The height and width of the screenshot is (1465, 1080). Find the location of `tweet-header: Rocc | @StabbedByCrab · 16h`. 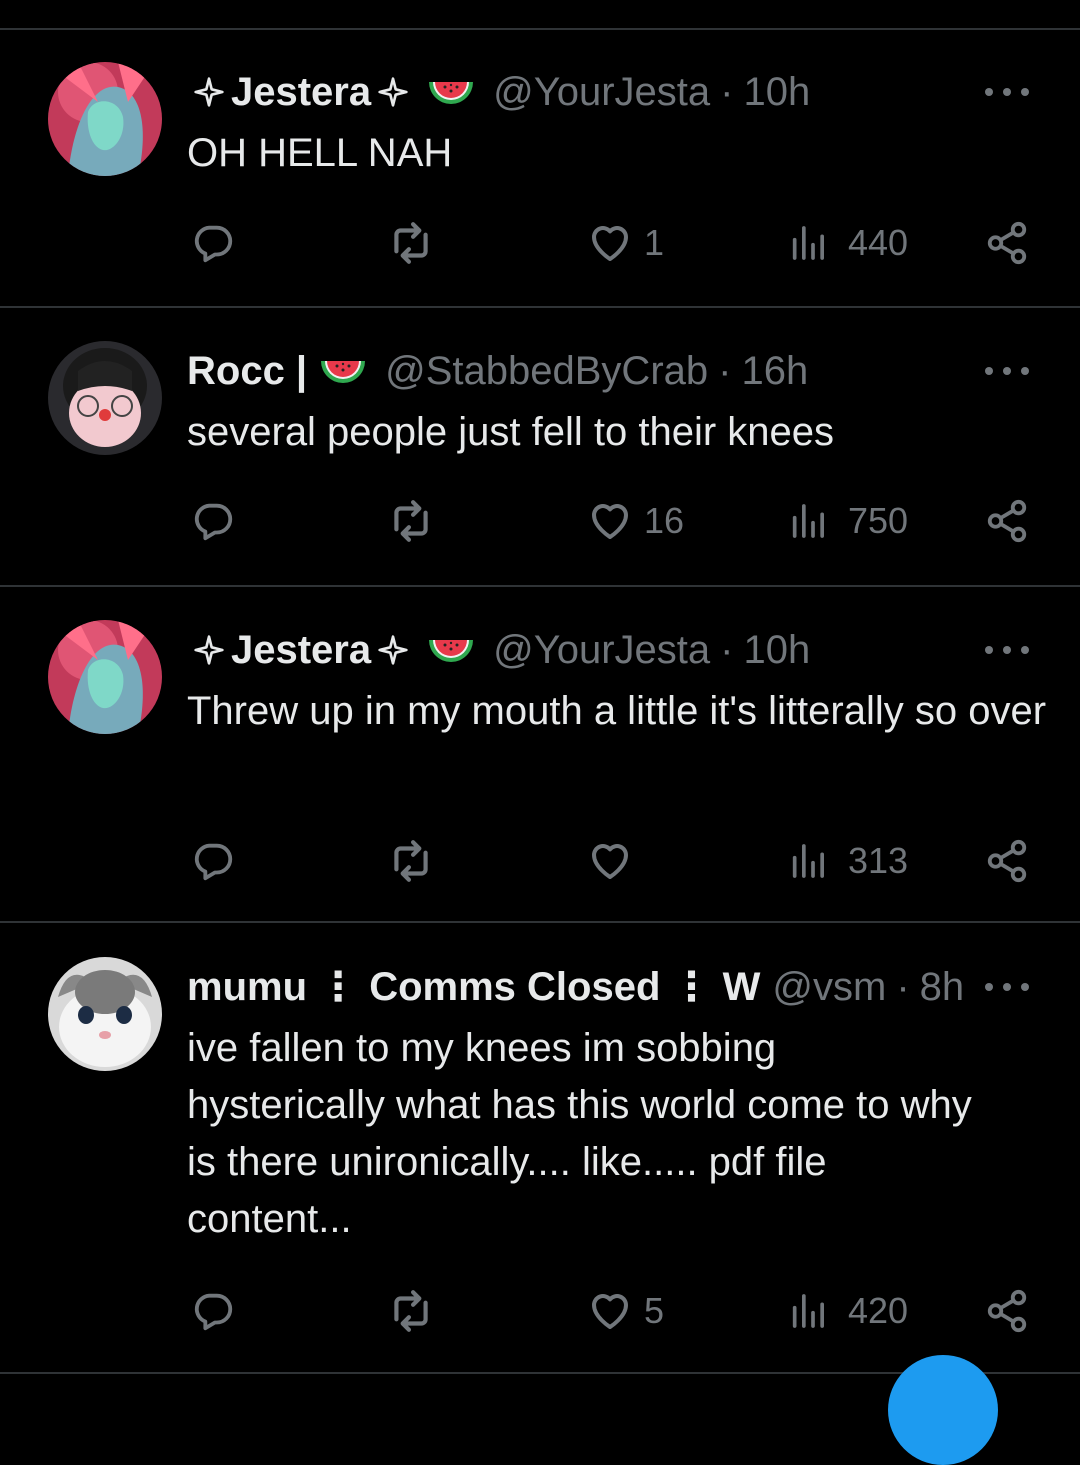

tweet-header: Rocc | @StabbedByCrab · 16h is located at coordinates (497, 371).